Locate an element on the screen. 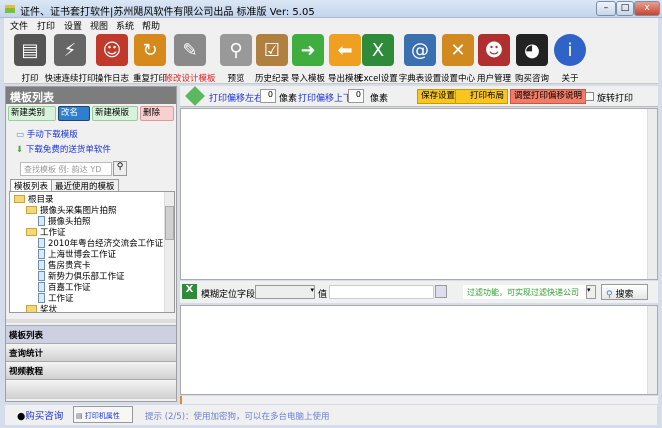 The image size is (662, 428). offset-ud-label: 打印偏移上下 is located at coordinates (325, 99).